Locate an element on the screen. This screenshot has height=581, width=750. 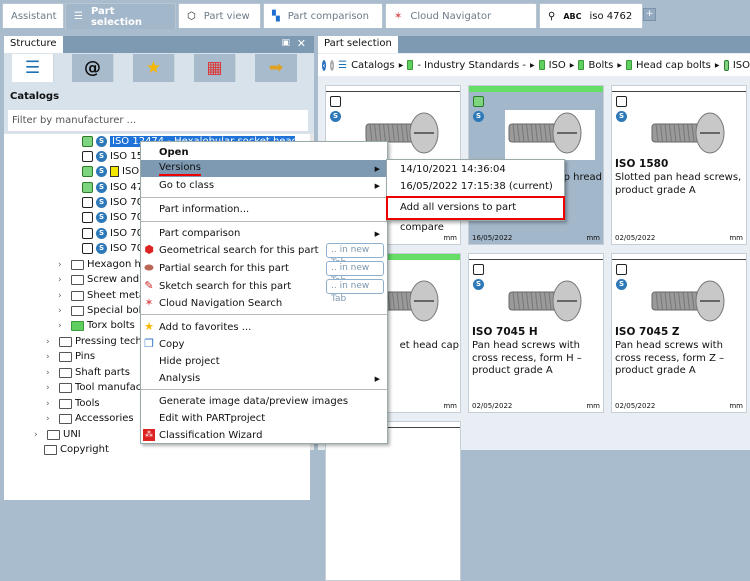
breadcrumb-item: - Industry Standards - is located at coordinates (471, 65).